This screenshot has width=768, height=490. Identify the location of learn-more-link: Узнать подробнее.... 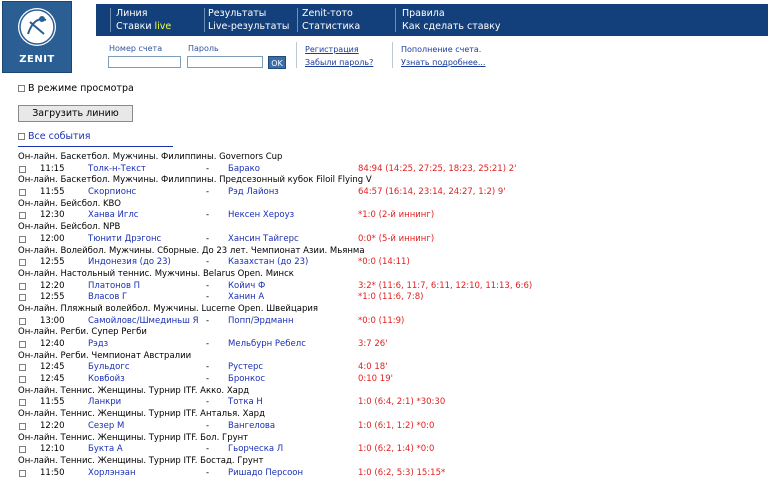
(443, 62).